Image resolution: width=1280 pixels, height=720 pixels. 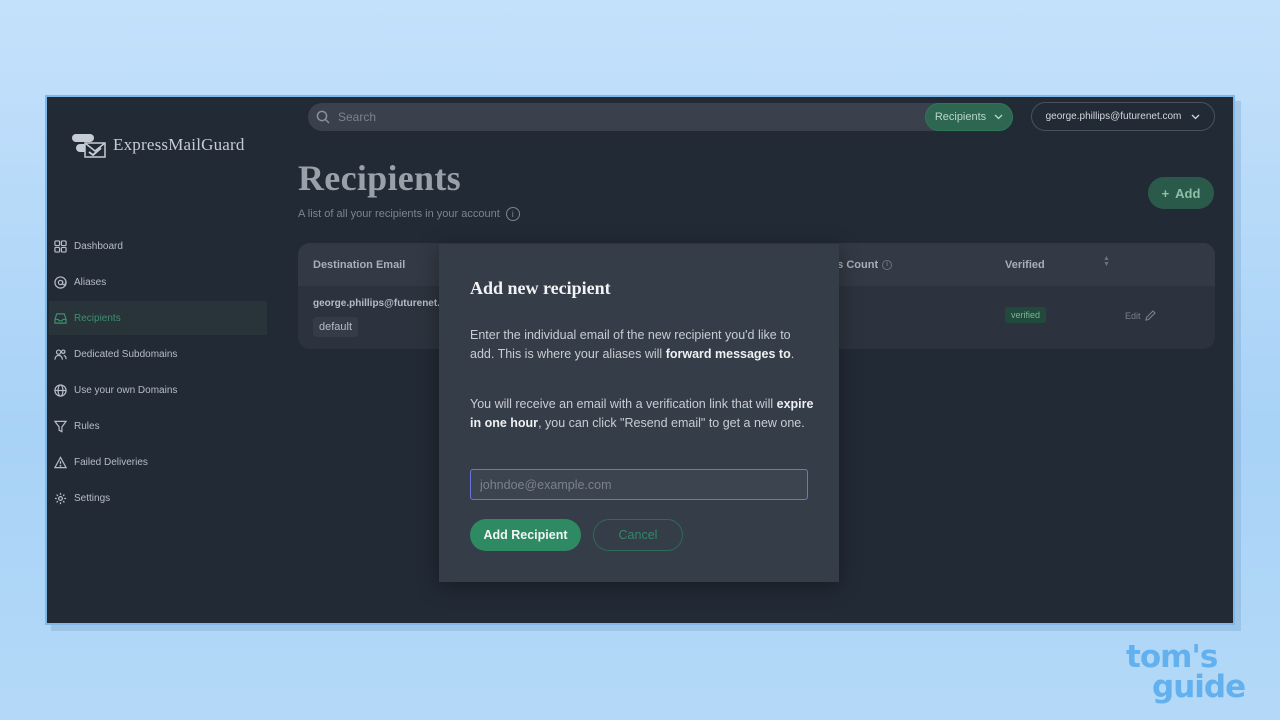 I want to click on search-input, so click(x=618, y=117).